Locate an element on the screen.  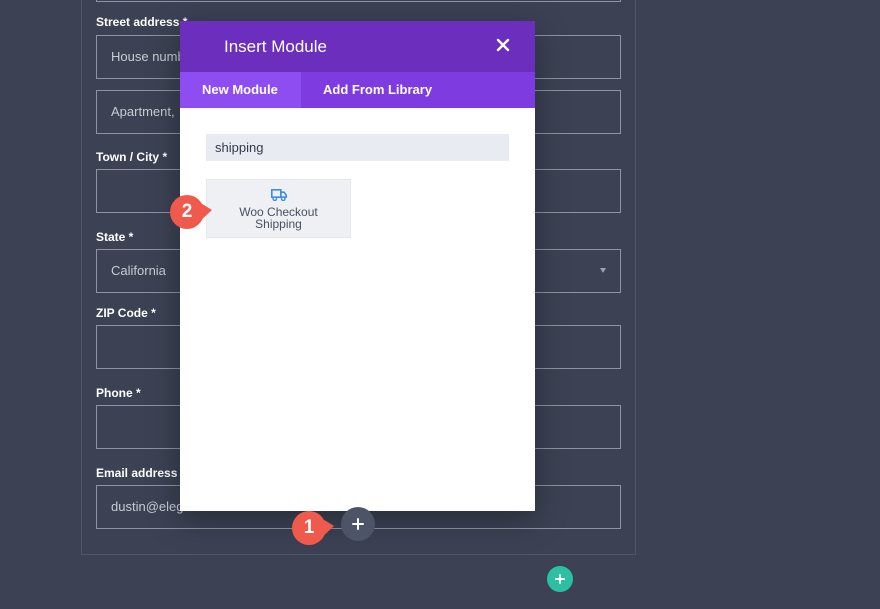
tab-add-from-library: Add From Library is located at coordinates (377, 90).